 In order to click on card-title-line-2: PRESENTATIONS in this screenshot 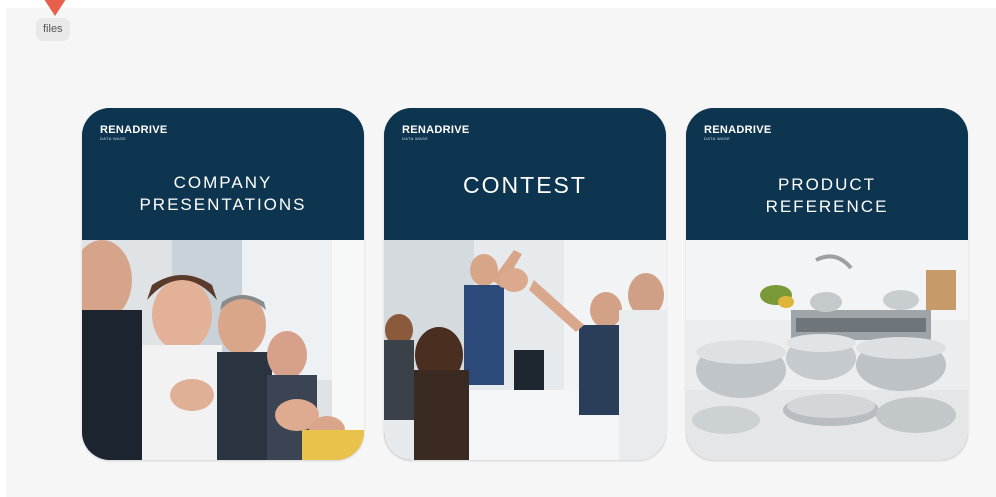, I will do `click(223, 204)`.